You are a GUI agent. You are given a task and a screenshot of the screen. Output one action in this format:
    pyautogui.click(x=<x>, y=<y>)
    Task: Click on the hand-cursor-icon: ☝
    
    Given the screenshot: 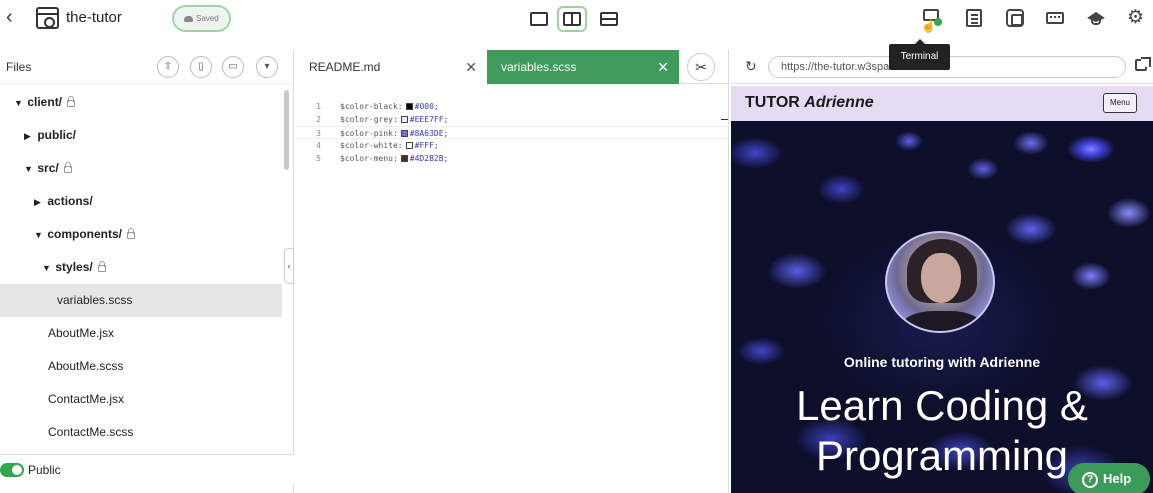 What is the action you would take?
    pyautogui.click(x=928, y=26)
    